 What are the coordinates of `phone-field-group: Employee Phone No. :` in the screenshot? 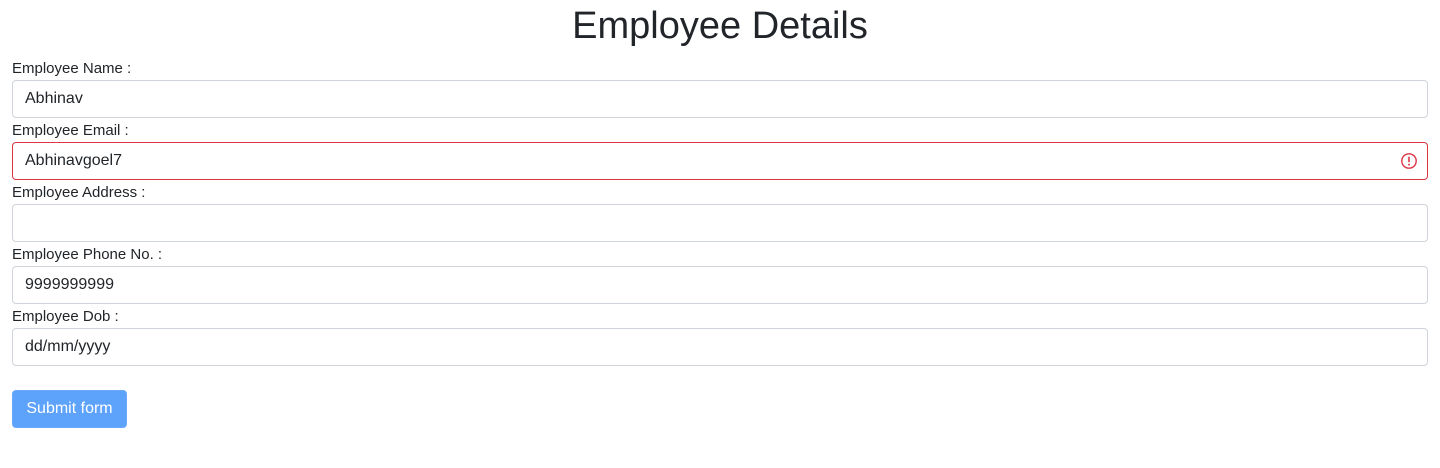 It's located at (720, 276).